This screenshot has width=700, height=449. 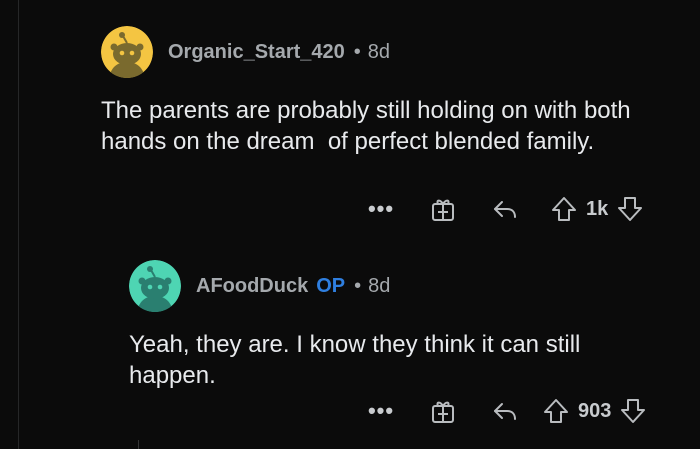 I want to click on comment-actions: ••• 1k, so click(x=505, y=209).